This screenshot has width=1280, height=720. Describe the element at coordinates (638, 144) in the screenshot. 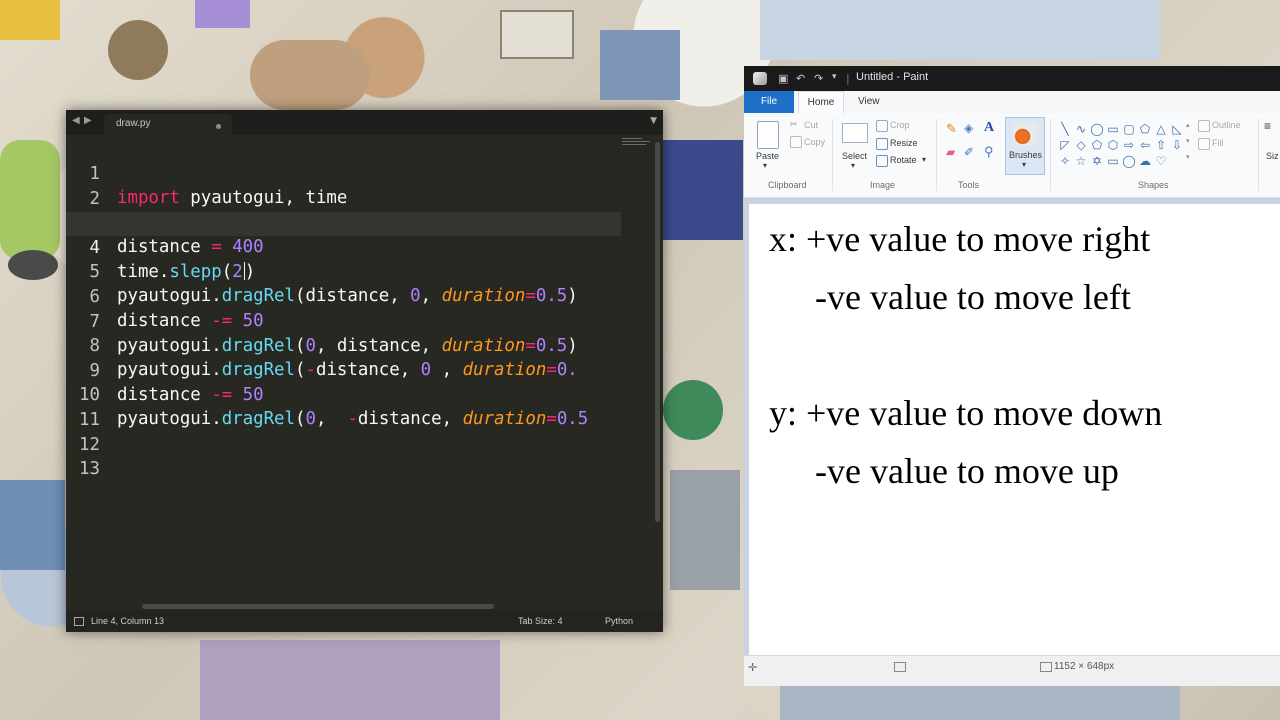

I see `minimap` at that location.